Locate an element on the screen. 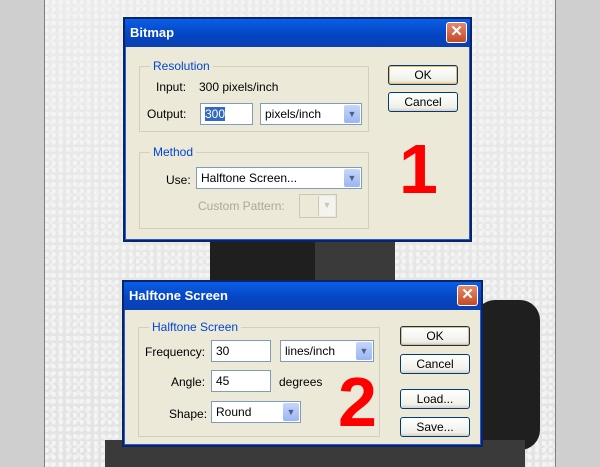  output-resolution-label: Output: is located at coordinates (167, 114).